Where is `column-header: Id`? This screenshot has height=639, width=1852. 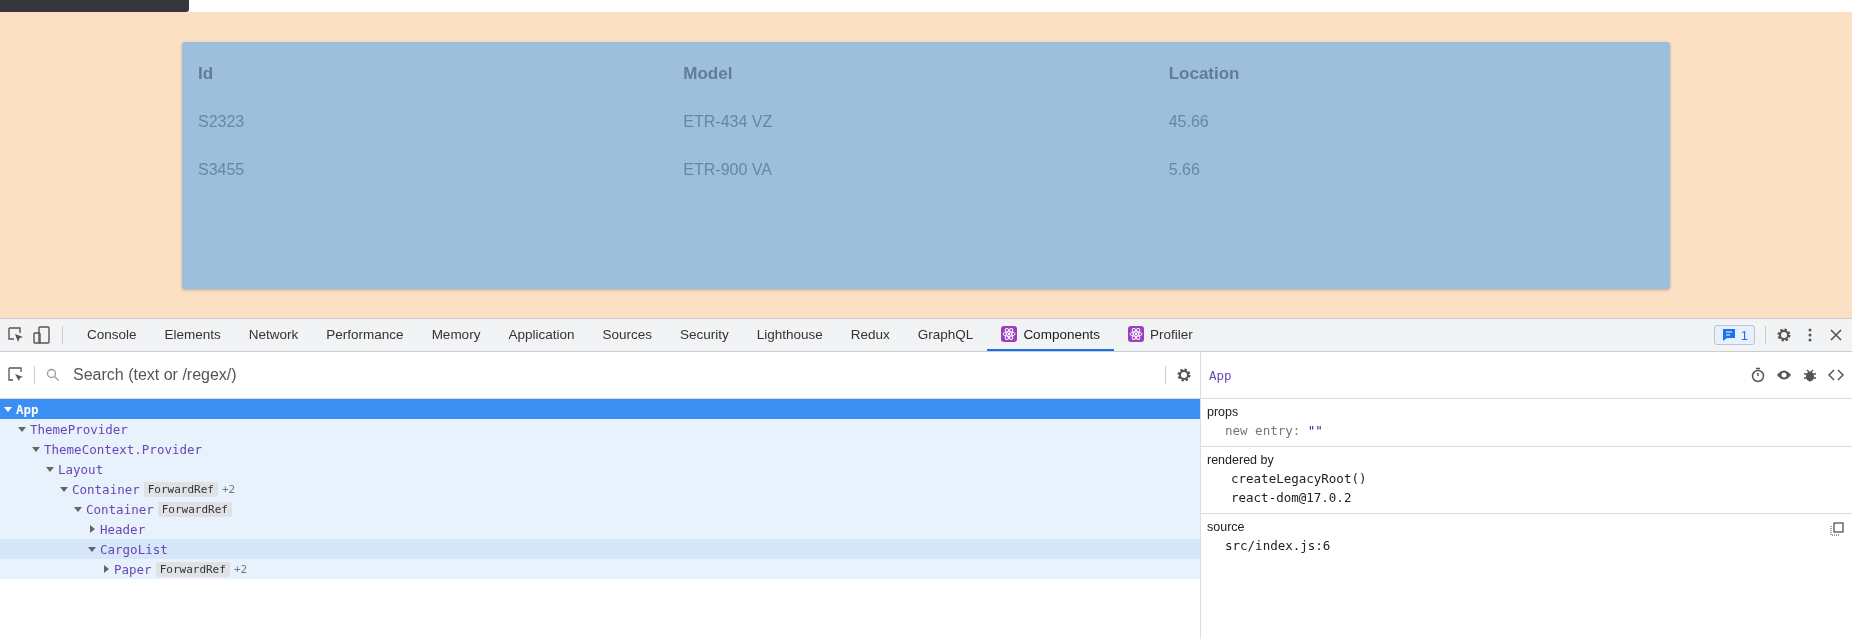
column-header: Id is located at coordinates (206, 74).